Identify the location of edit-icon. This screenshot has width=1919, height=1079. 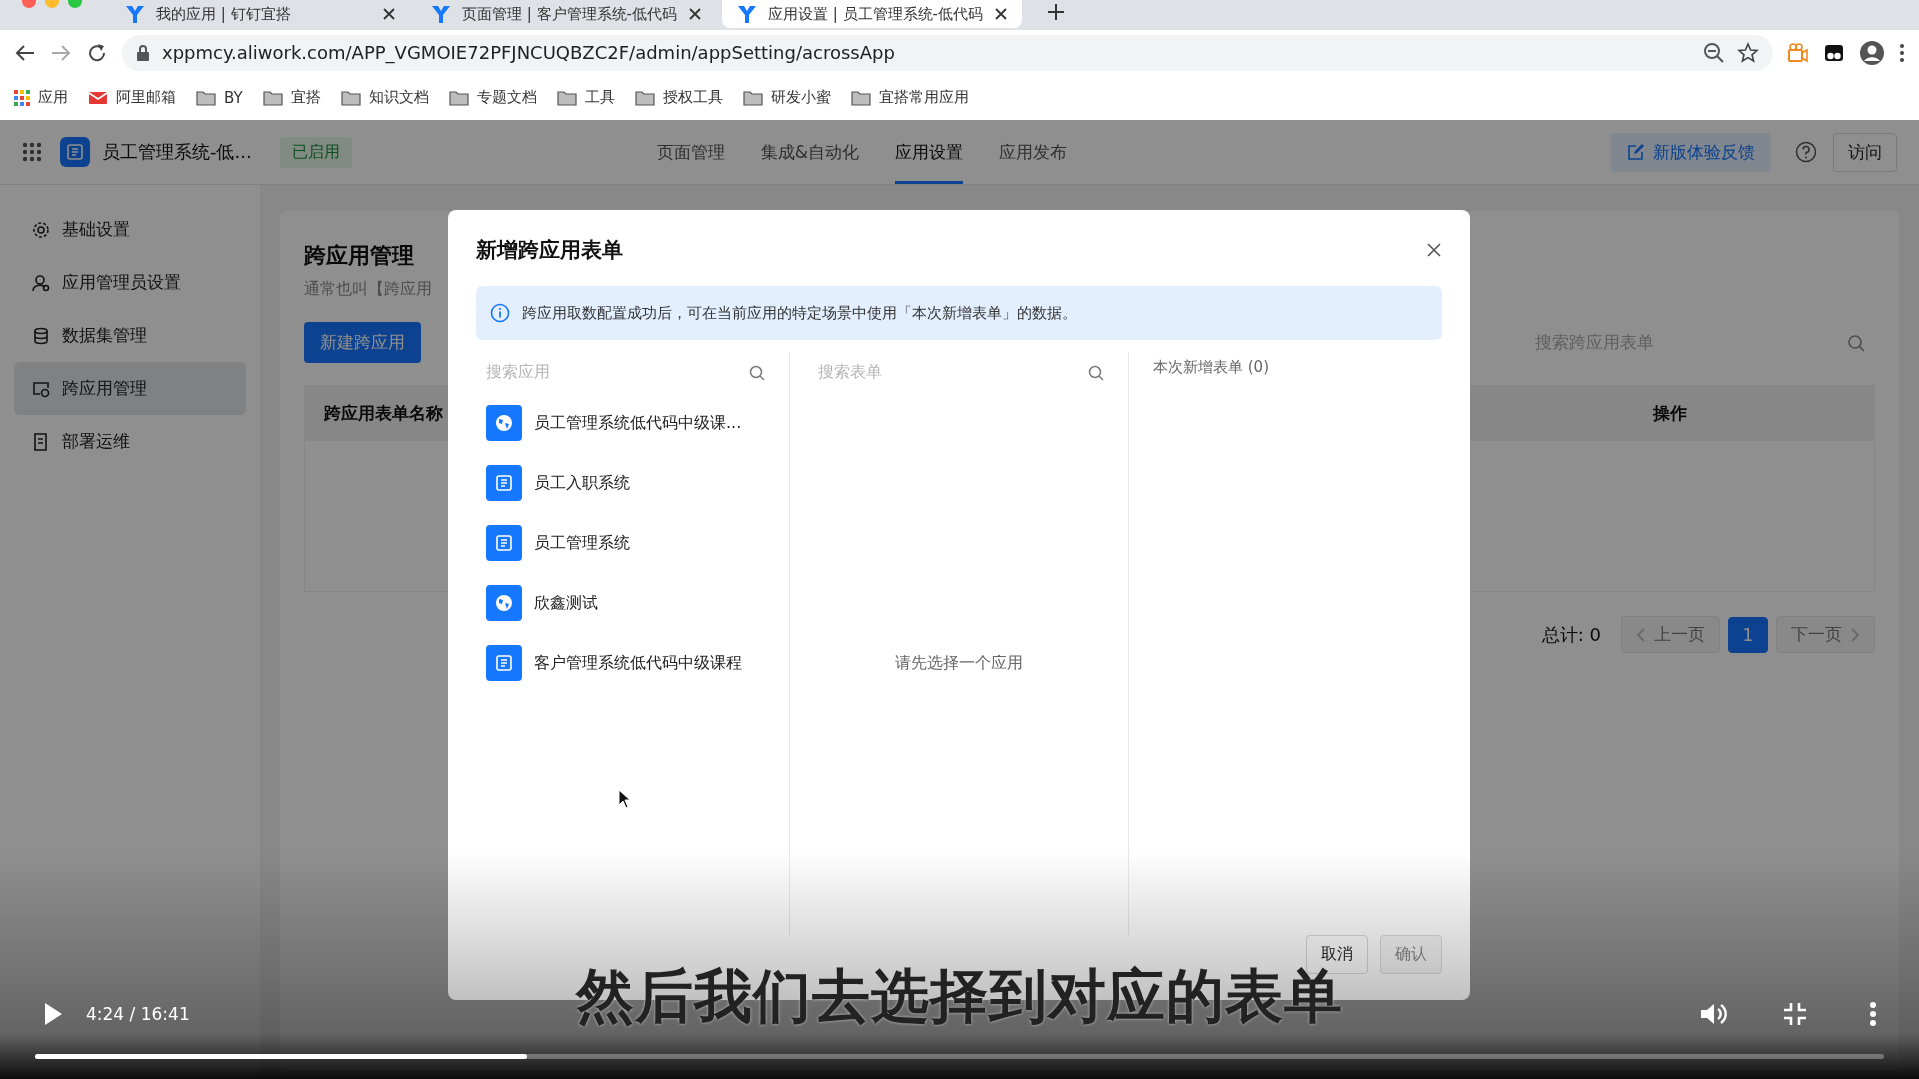
(1636, 152).